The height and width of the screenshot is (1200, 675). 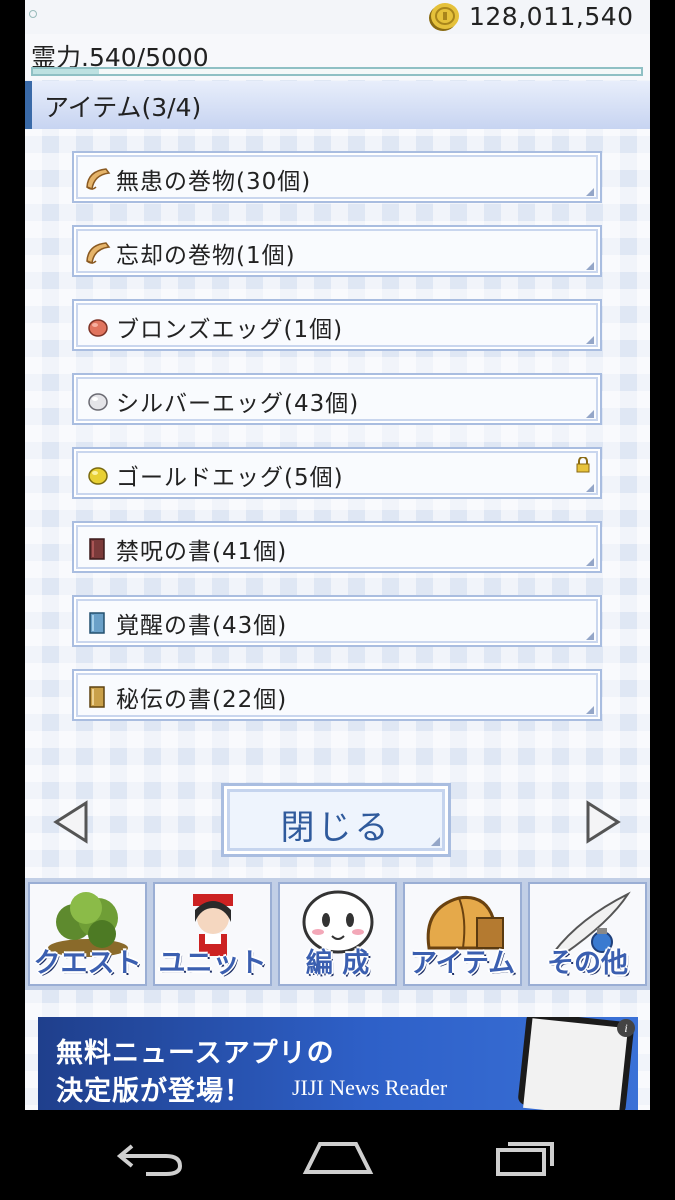 I want to click on item-label: シルバーエッグ(43個), so click(x=238, y=404).